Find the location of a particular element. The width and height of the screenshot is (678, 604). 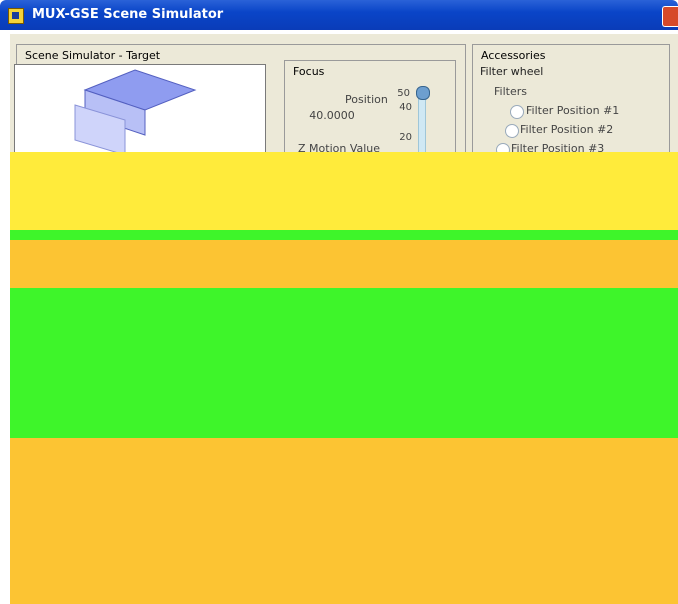

filter-wheel-label: Filter wheel is located at coordinates (512, 71).